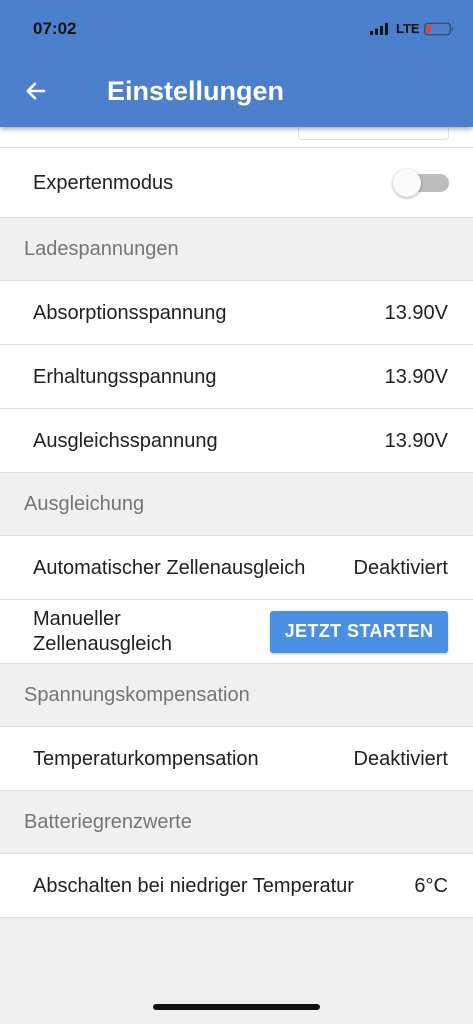 The image size is (473, 1024). I want to click on section-title: Spannungskompensation, so click(137, 694).